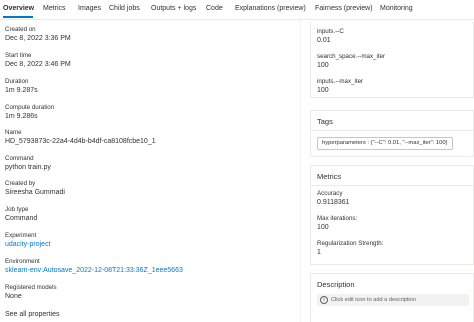 Image resolution: width=474 pixels, height=322 pixels. Describe the element at coordinates (373, 300) in the screenshot. I see `description-hint: Click edit icon to add a description` at that location.